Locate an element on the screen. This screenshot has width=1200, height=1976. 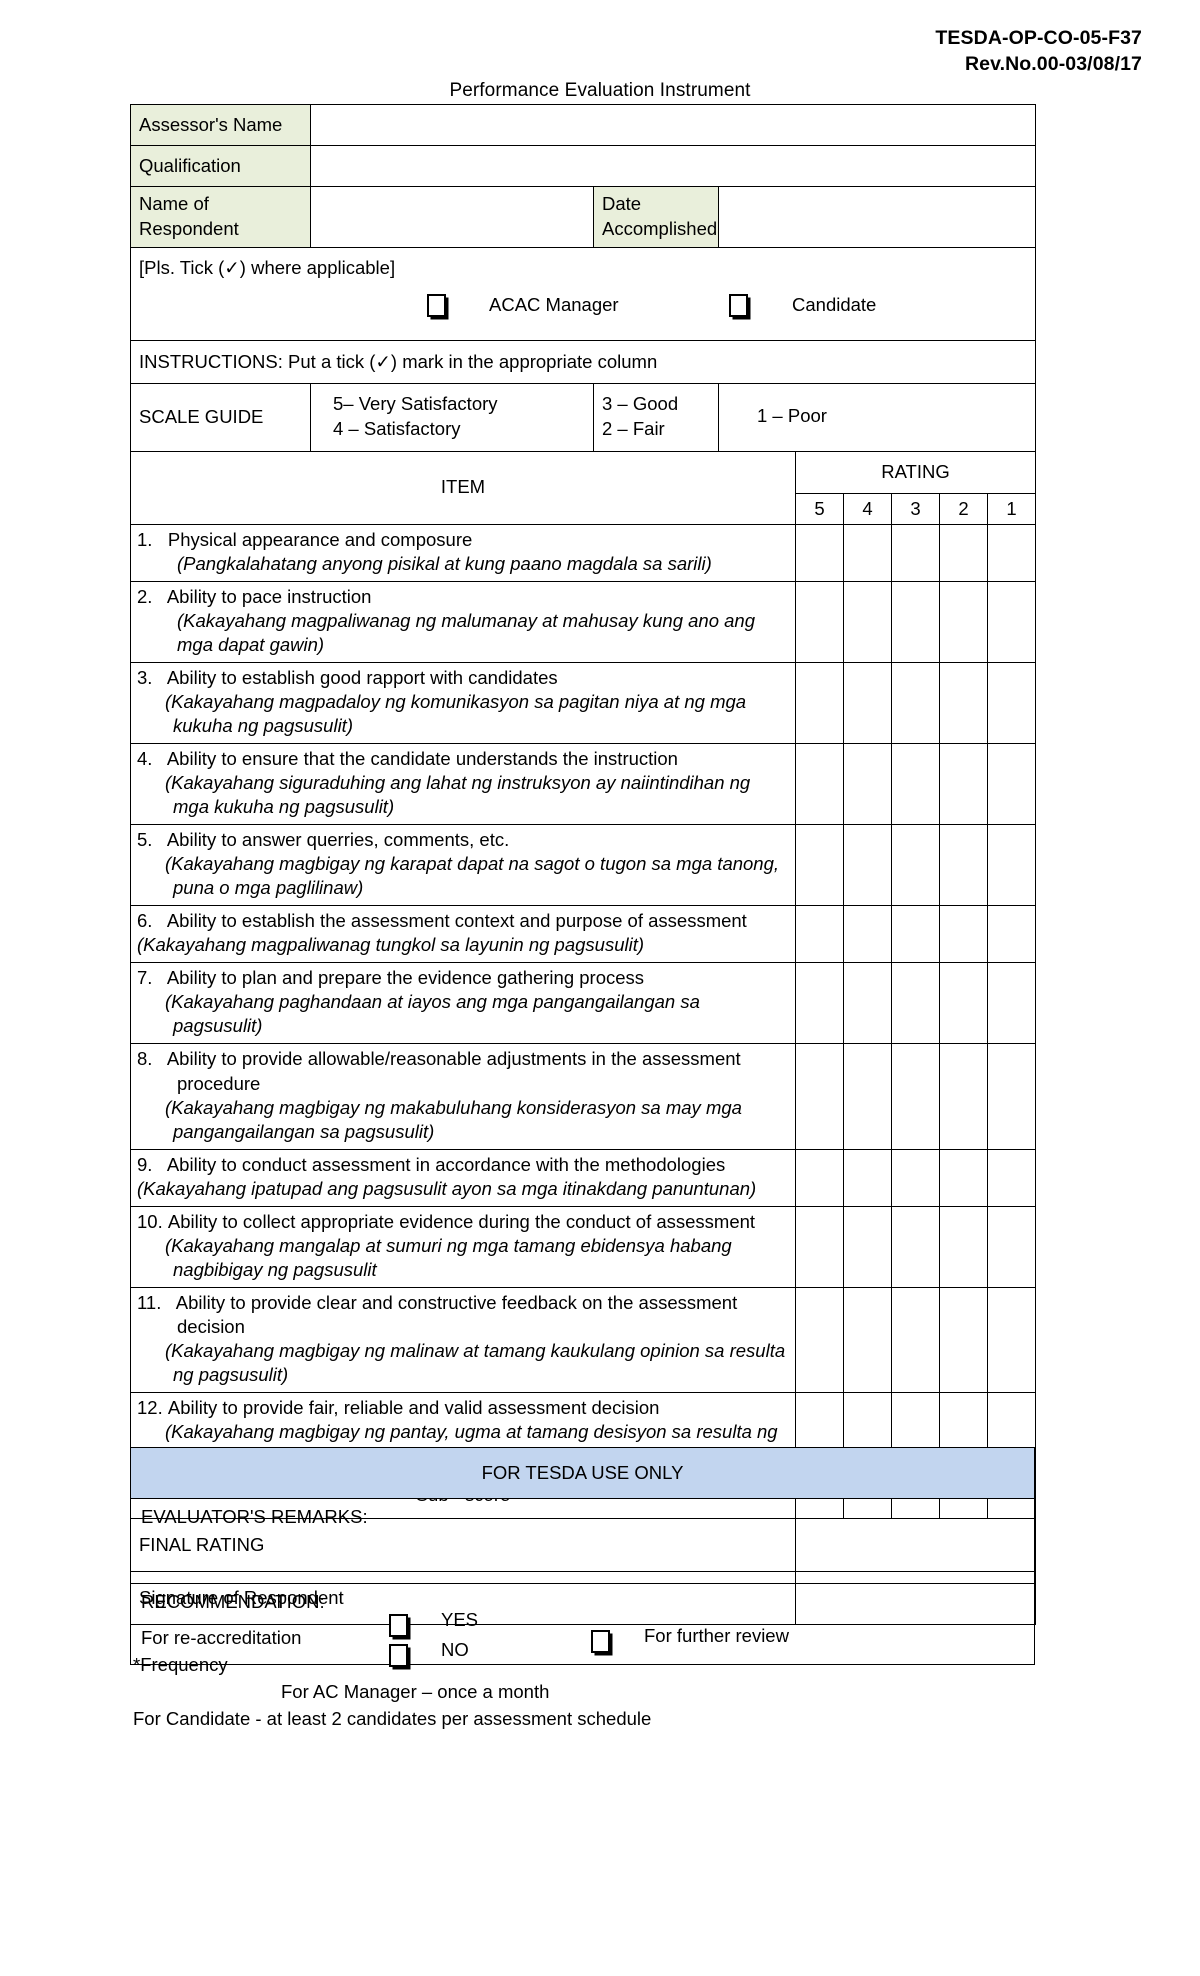
document-revision: Rev.No.00-03/08/17 is located at coordinates (1053, 63).